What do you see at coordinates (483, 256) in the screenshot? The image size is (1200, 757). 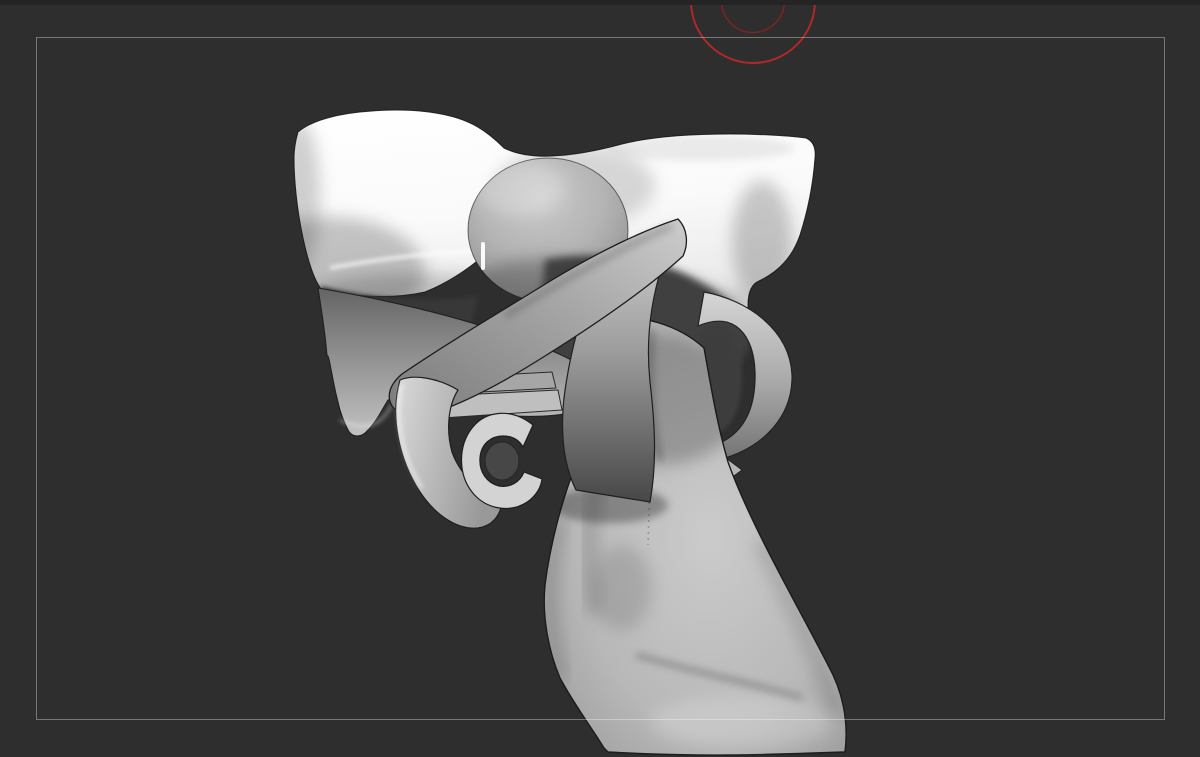 I see `crest-dome-gap-highlight` at bounding box center [483, 256].